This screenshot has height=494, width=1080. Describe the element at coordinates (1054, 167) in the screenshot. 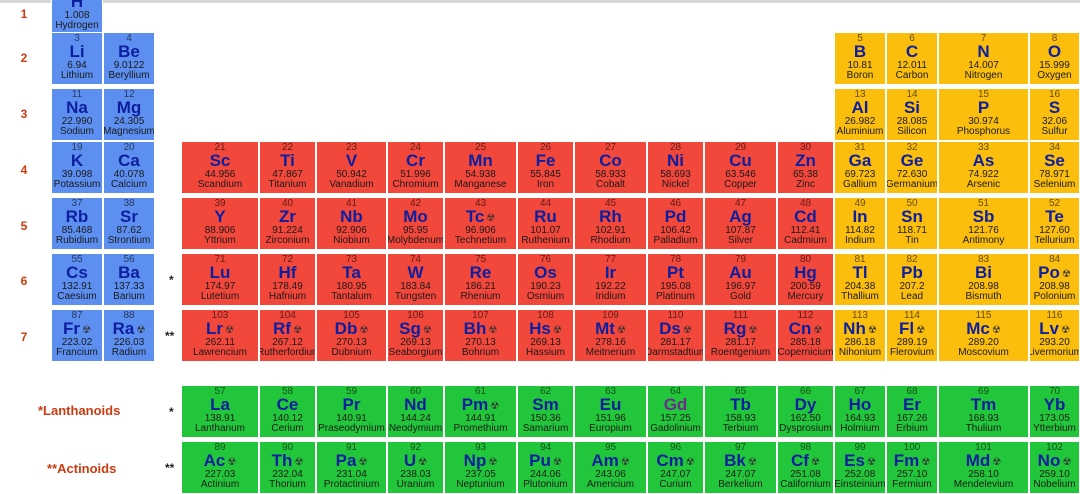

I see `element-cell-selenium: 34 Se 78.971 Selenium` at that location.